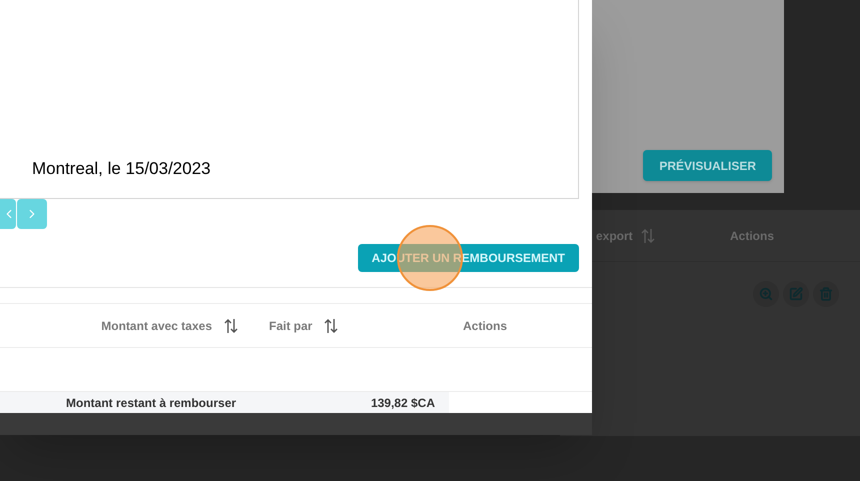  Describe the element at coordinates (485, 326) in the screenshot. I see `column-header: Actions` at that location.